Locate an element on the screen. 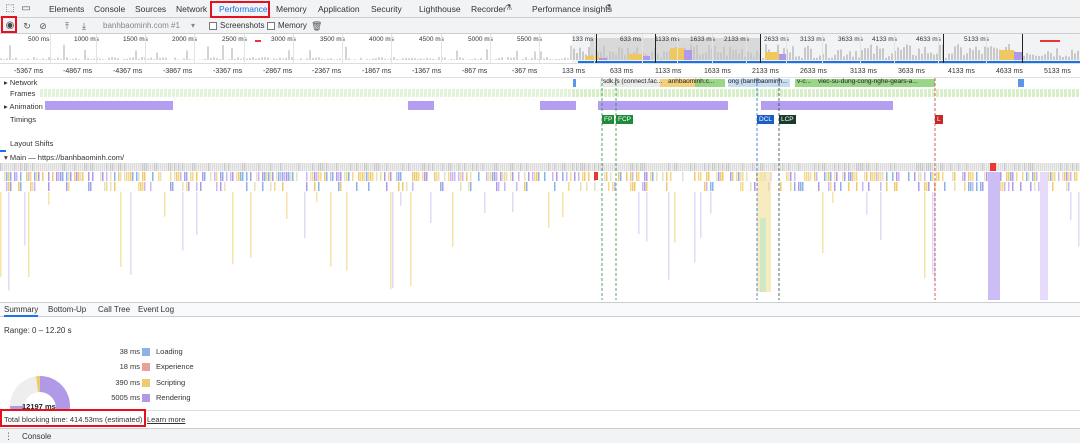 The height and width of the screenshot is (443, 1080). tab-performance: Performance is located at coordinates (243, 9).